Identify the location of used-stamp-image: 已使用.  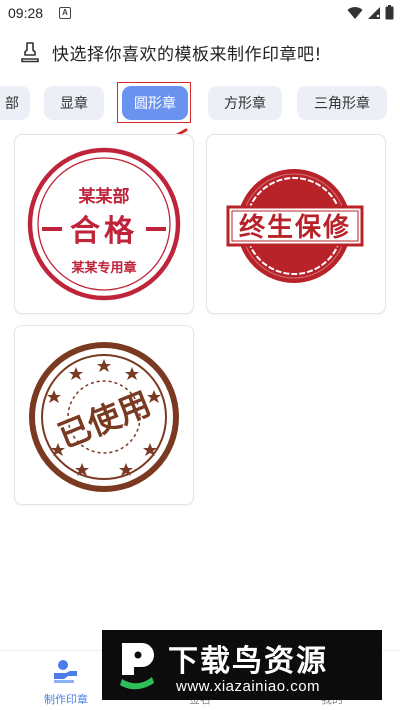
(104, 417).